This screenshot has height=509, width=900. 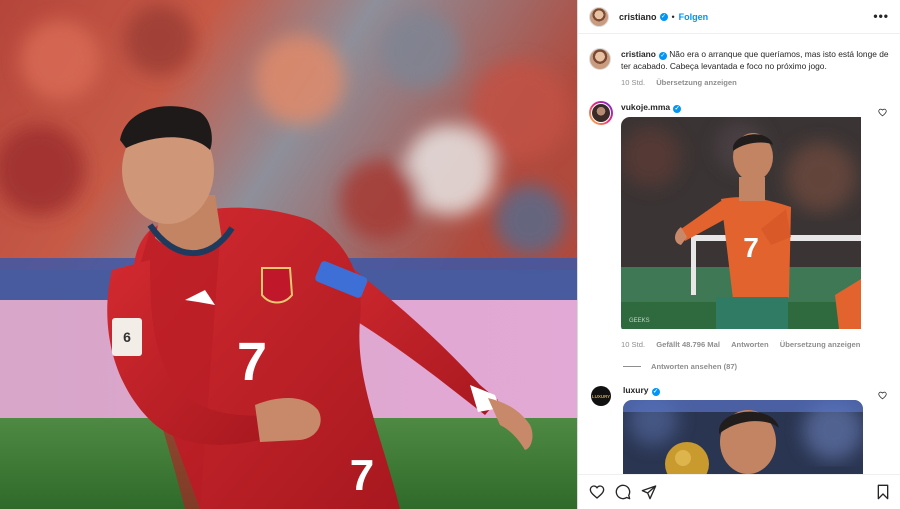 What do you see at coordinates (756, 83) in the screenshot?
I see `caption-meta: 10 Std. Übersetzung anzeigen` at bounding box center [756, 83].